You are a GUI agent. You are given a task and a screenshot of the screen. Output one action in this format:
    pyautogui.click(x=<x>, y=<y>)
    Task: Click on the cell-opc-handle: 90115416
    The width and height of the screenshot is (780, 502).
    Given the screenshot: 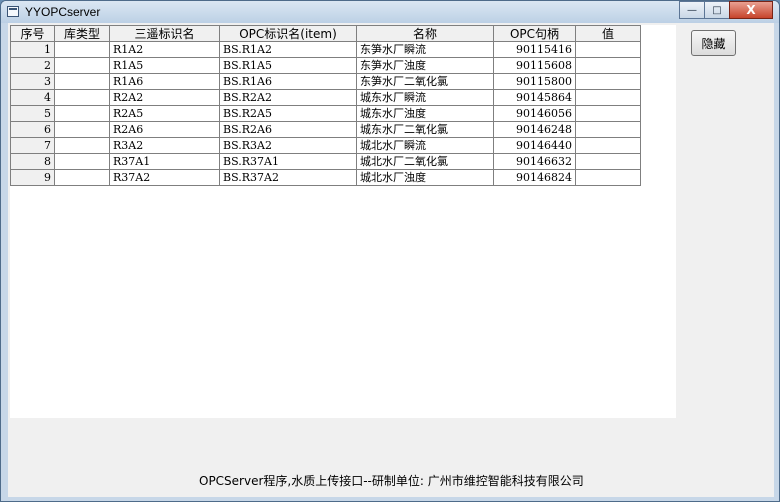 What is the action you would take?
    pyautogui.click(x=534, y=49)
    